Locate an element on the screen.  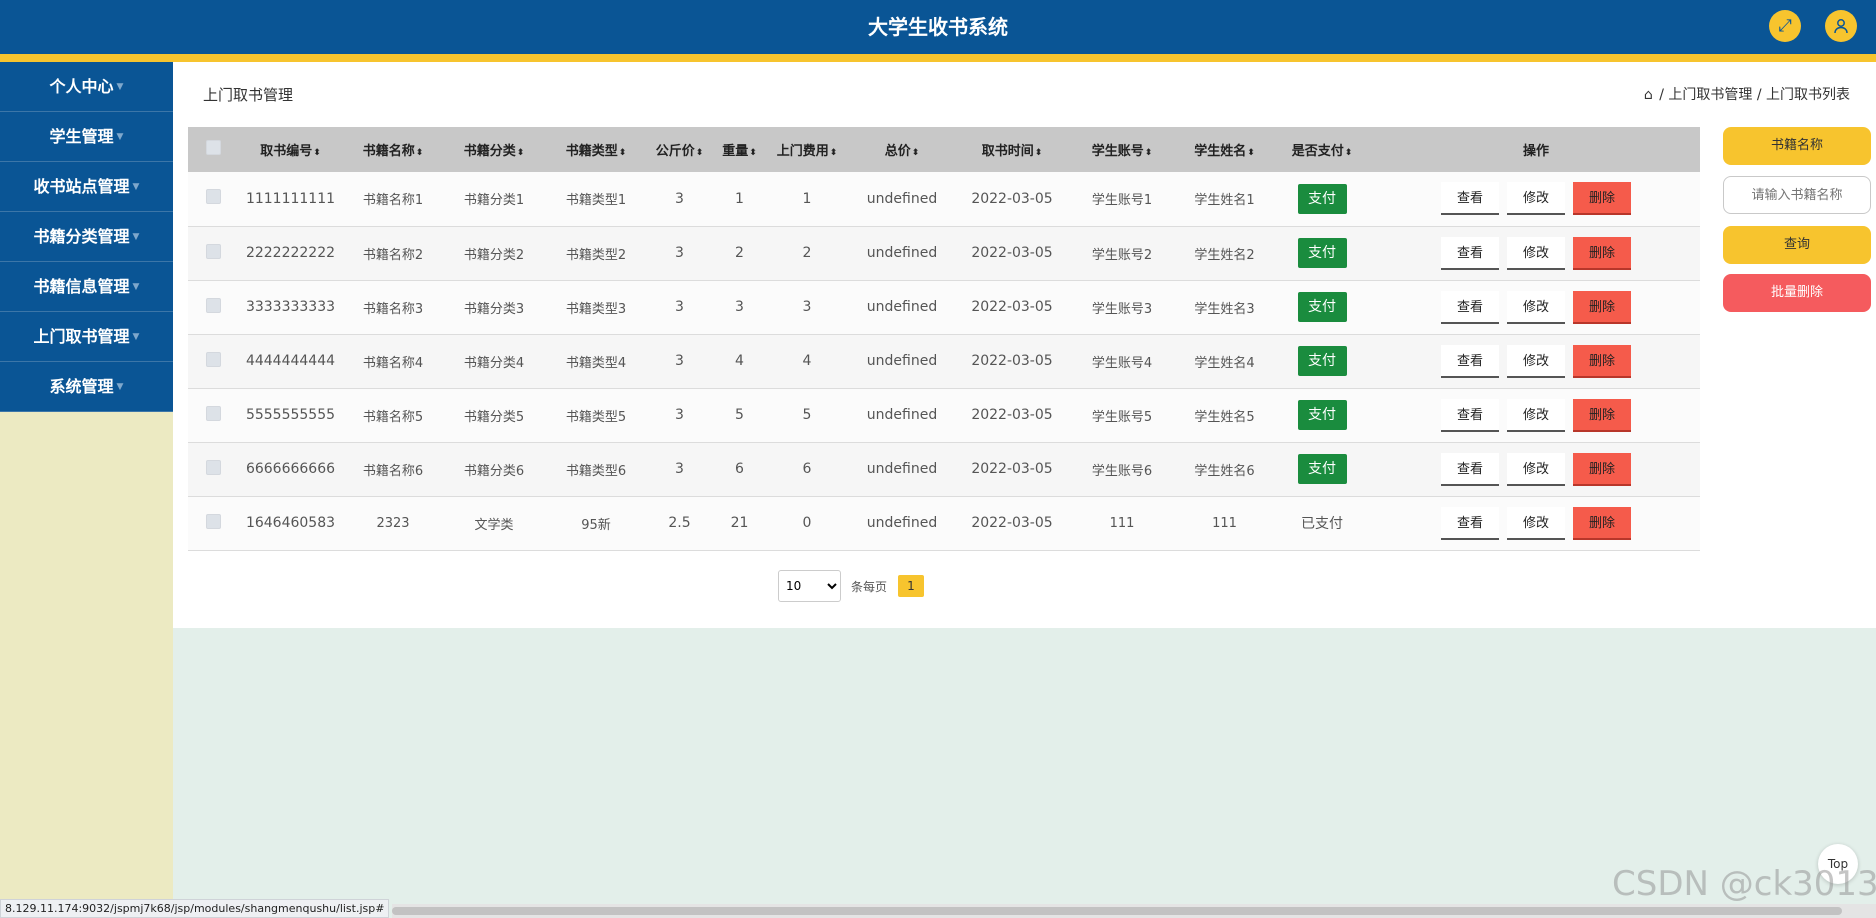
column-header: 书籍分类⬍ is located at coordinates (494, 149).